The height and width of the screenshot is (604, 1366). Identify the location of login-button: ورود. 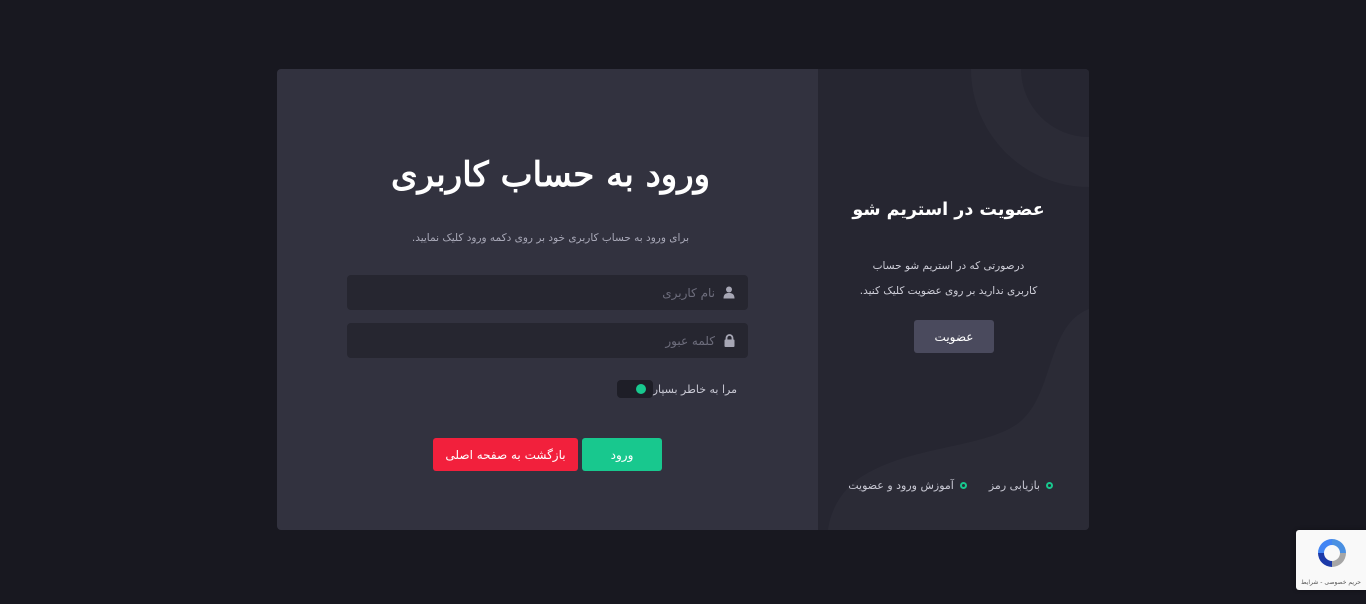
(622, 454).